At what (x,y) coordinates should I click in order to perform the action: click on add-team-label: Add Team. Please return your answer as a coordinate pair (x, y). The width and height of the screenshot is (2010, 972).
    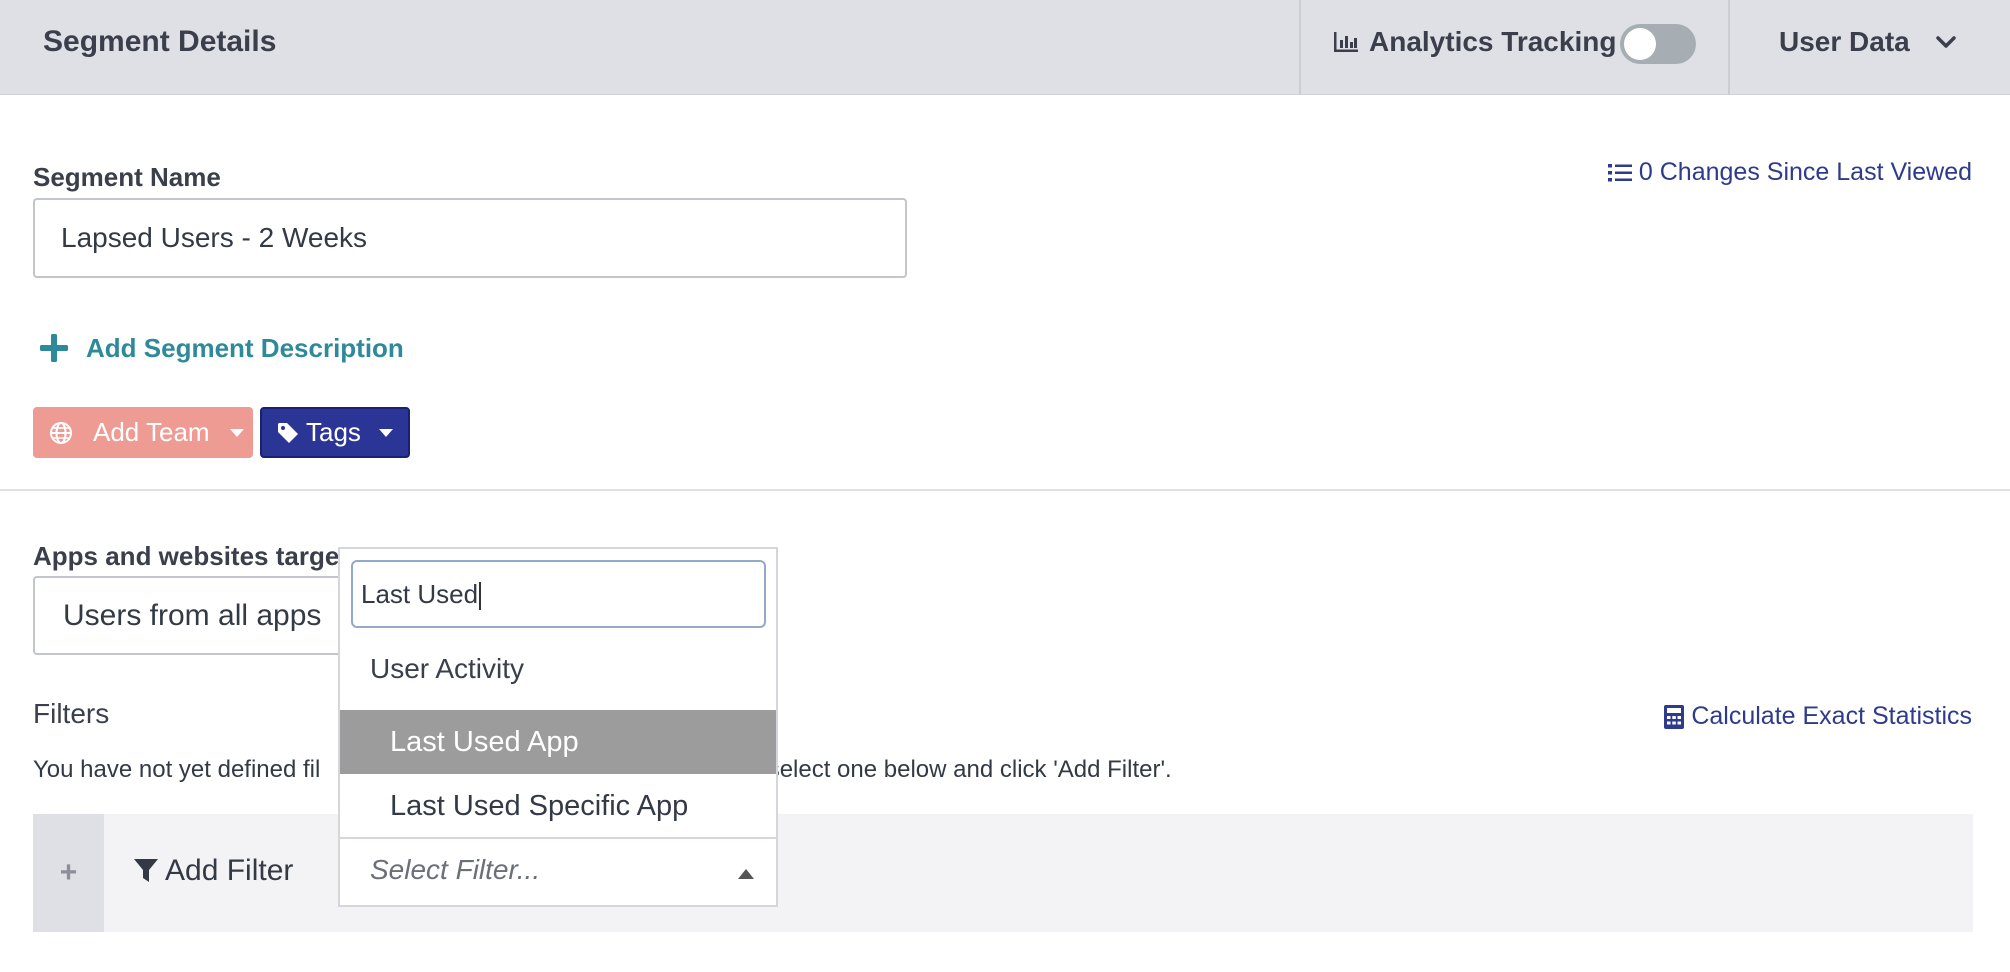
    Looking at the image, I should click on (151, 432).